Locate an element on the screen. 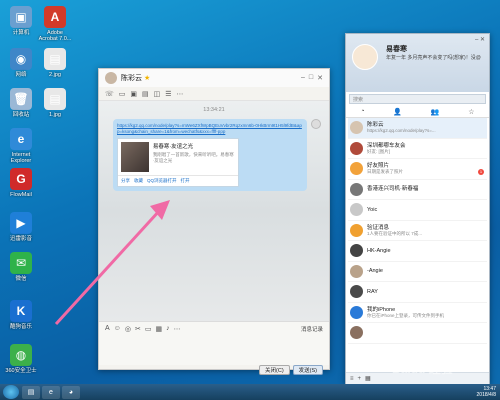  qq-minimize-icon: – is located at coordinates (476, 40).